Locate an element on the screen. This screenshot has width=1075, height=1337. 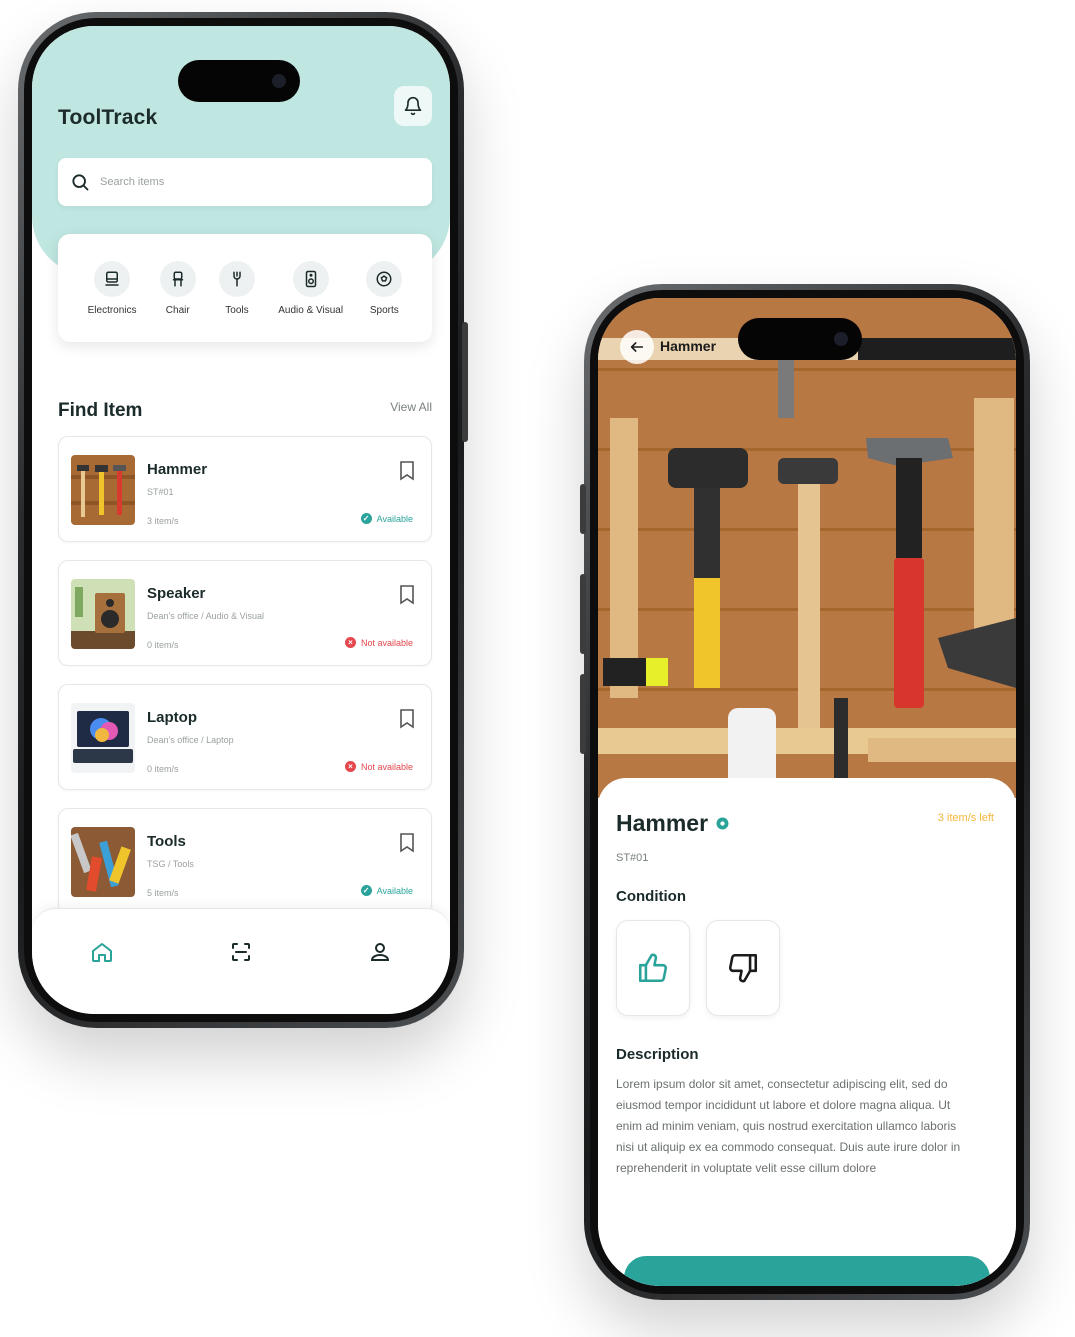
arrow-left-icon is located at coordinates (637, 347).